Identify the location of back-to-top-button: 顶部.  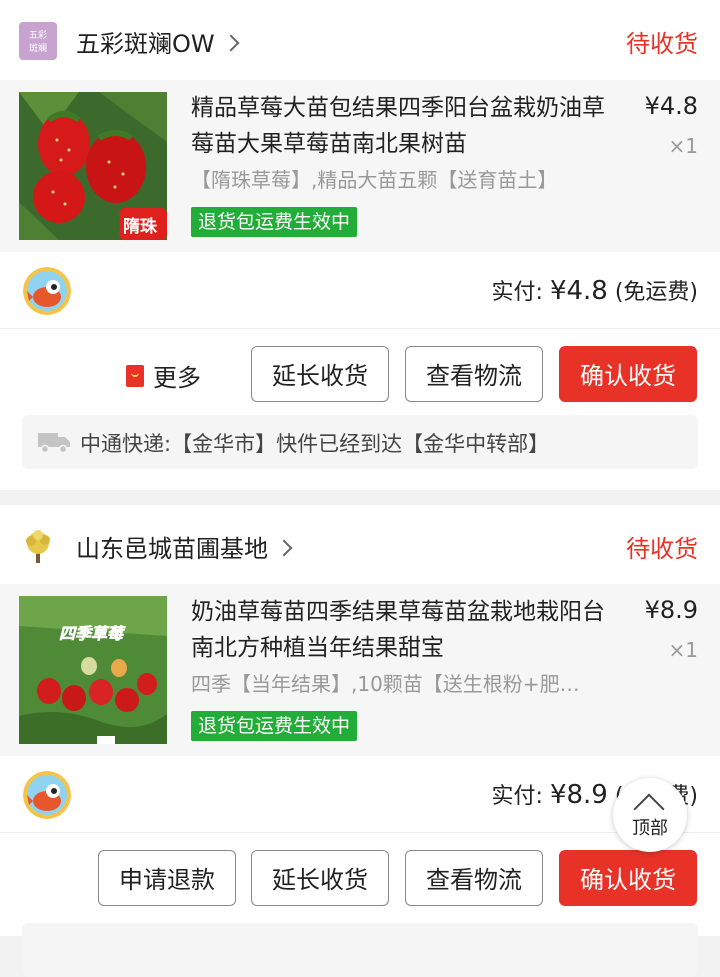
(650, 815).